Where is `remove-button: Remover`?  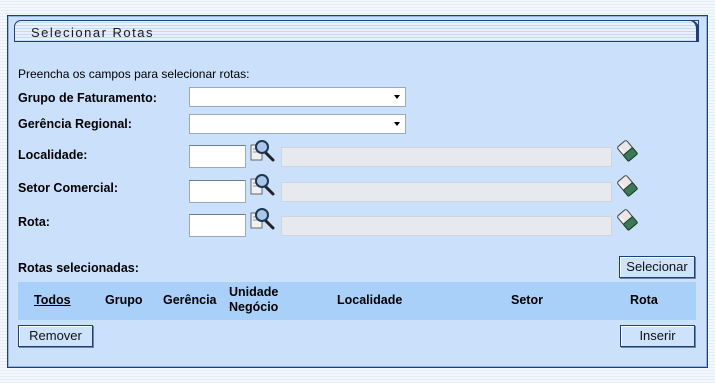 remove-button: Remover is located at coordinates (55, 336).